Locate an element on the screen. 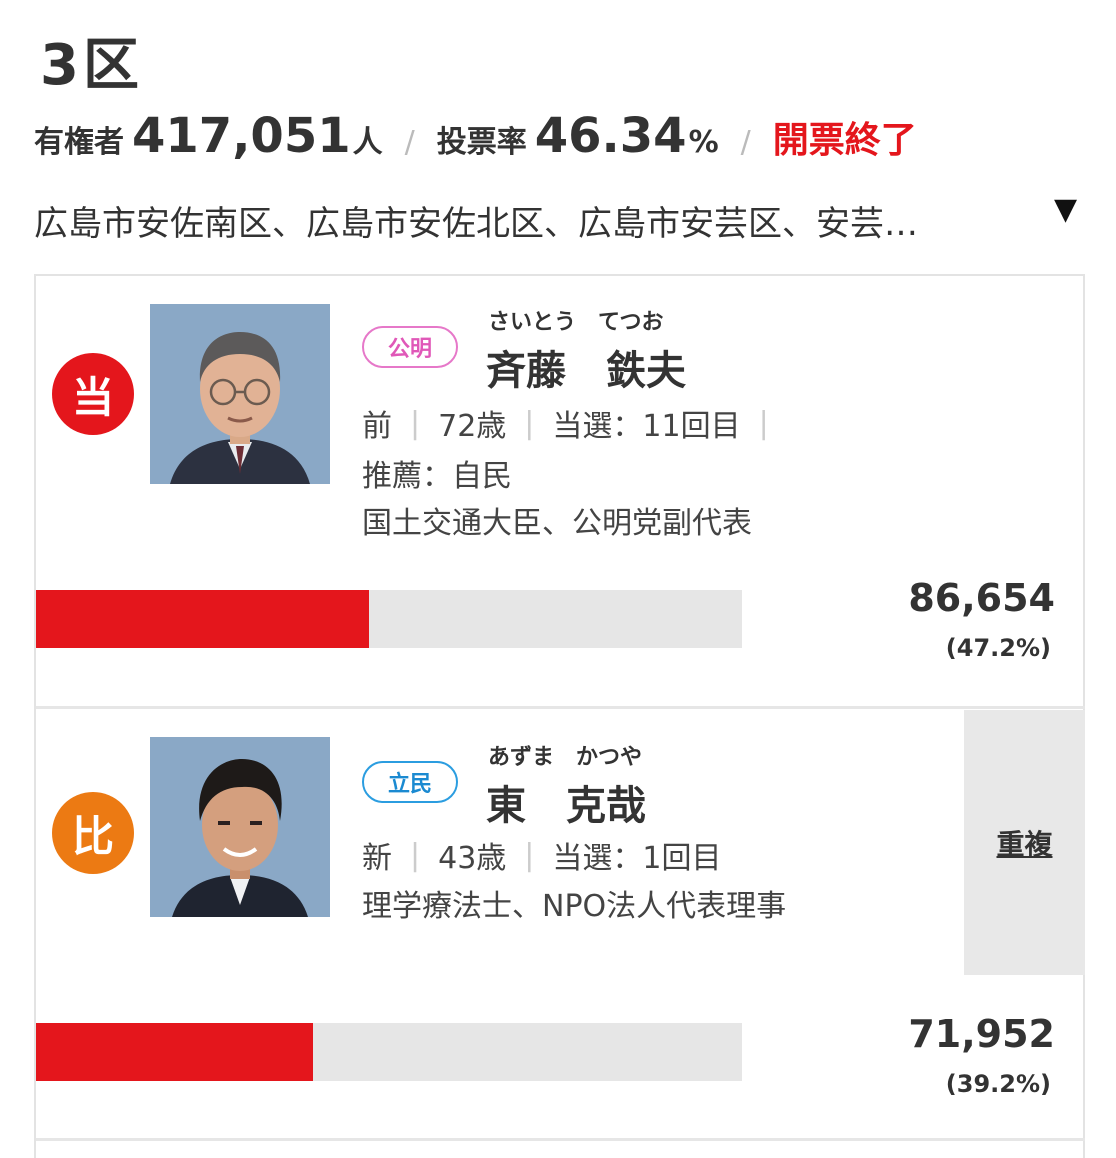 Image resolution: width=1116 pixels, height=1158 pixels. vote-percent: (39.2%) is located at coordinates (998, 1084).